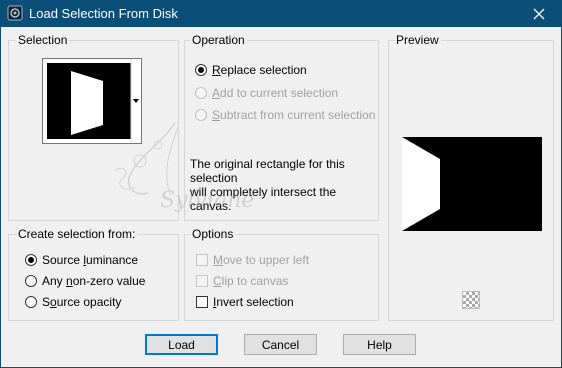  I want to click on window-title: Load Selection From Disk, so click(103, 13).